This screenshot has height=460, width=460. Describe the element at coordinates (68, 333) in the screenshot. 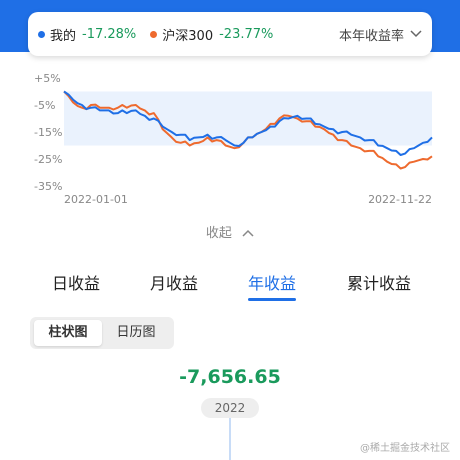

I see `bar-view-button: 柱状图` at that location.